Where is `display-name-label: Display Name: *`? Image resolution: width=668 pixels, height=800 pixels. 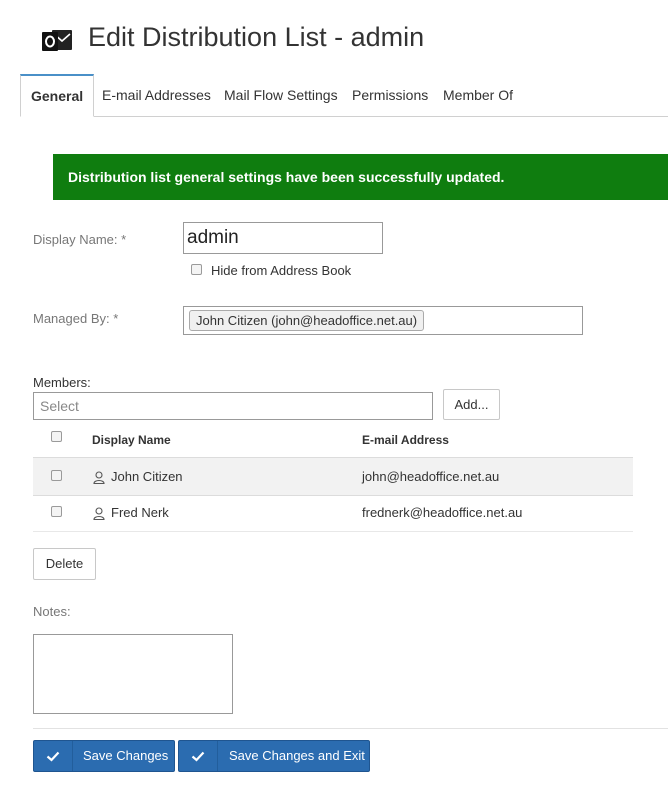
display-name-label: Display Name: * is located at coordinates (80, 239).